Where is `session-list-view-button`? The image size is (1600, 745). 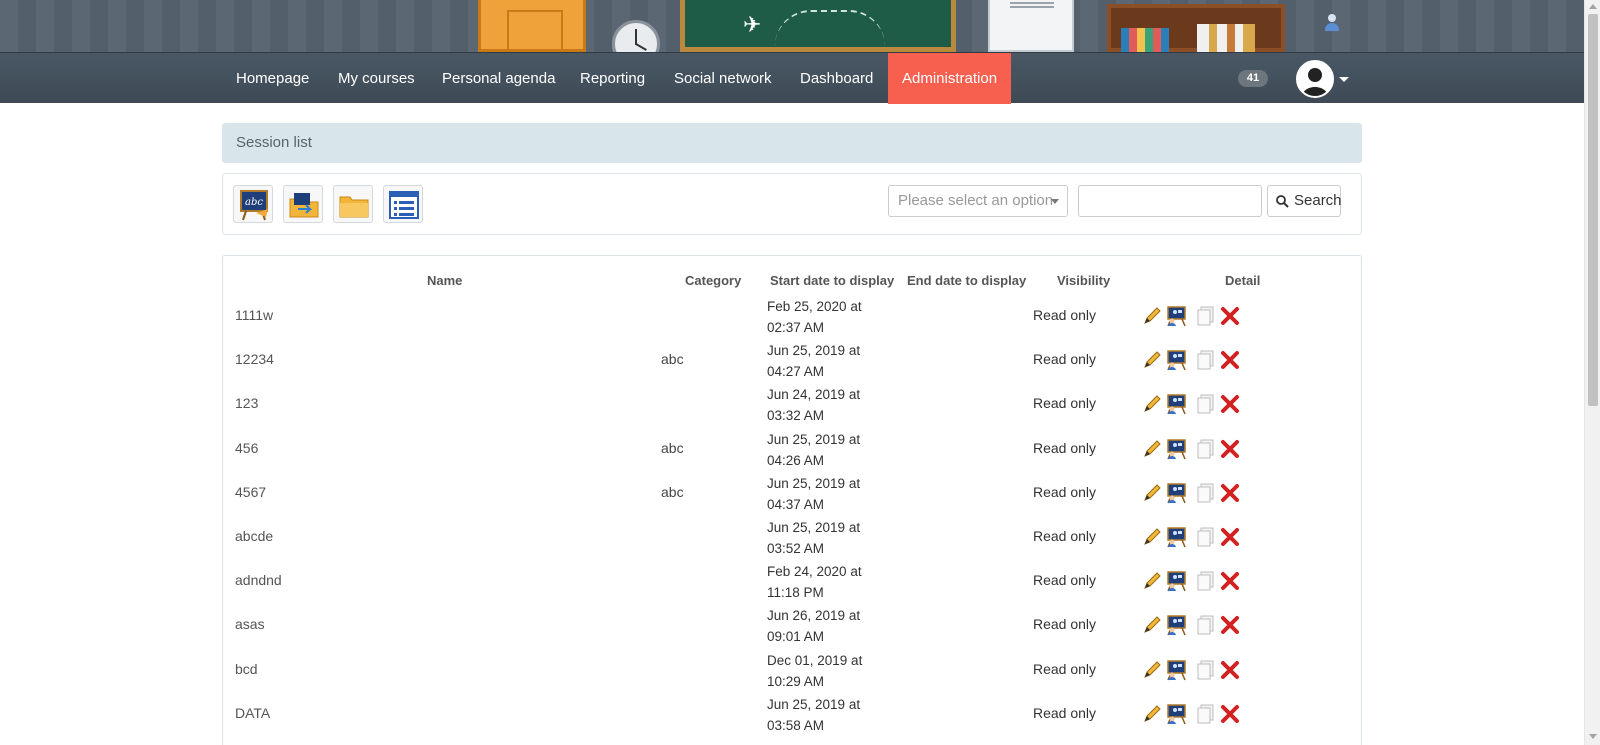
session-list-view-button is located at coordinates (403, 204).